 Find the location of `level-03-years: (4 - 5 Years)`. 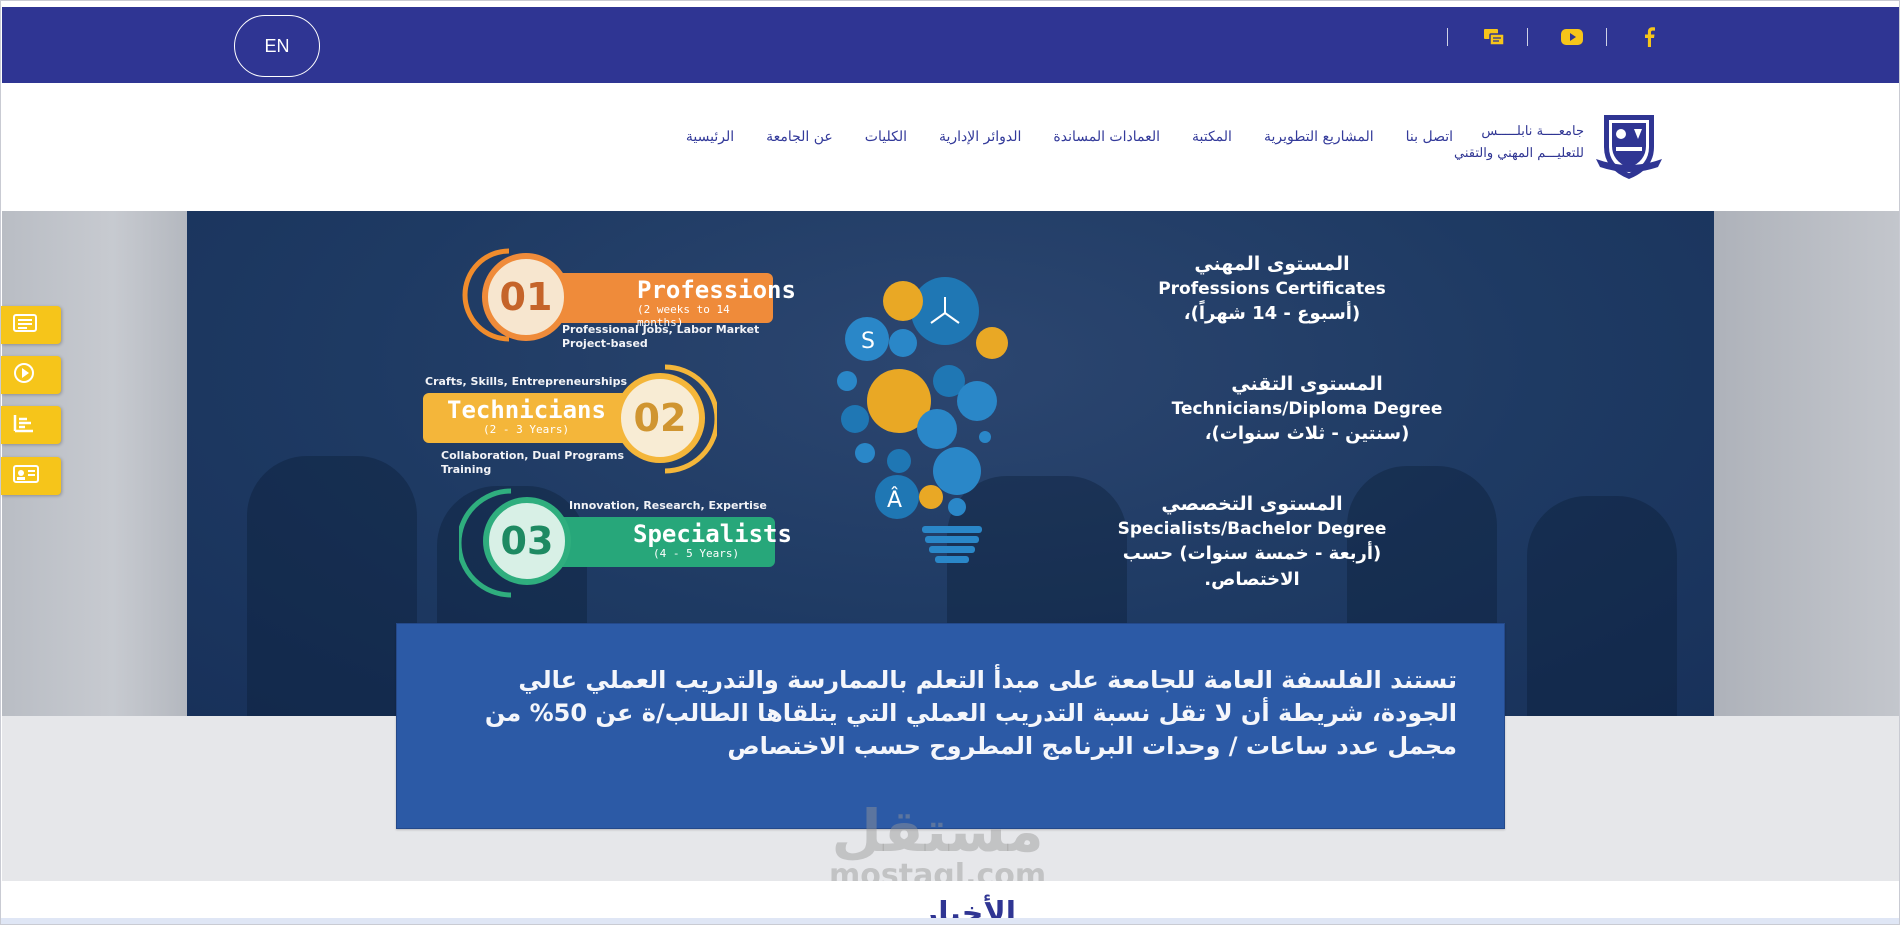

level-03-years: (4 - 5 Years) is located at coordinates (696, 553).